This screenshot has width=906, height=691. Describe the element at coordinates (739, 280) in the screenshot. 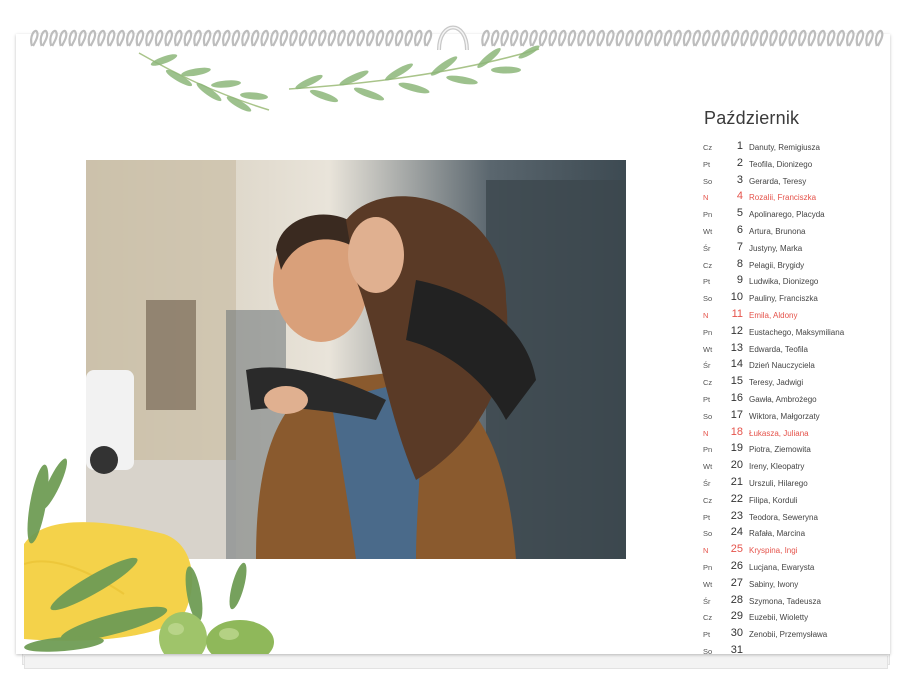

I see `day-number: 9` at that location.